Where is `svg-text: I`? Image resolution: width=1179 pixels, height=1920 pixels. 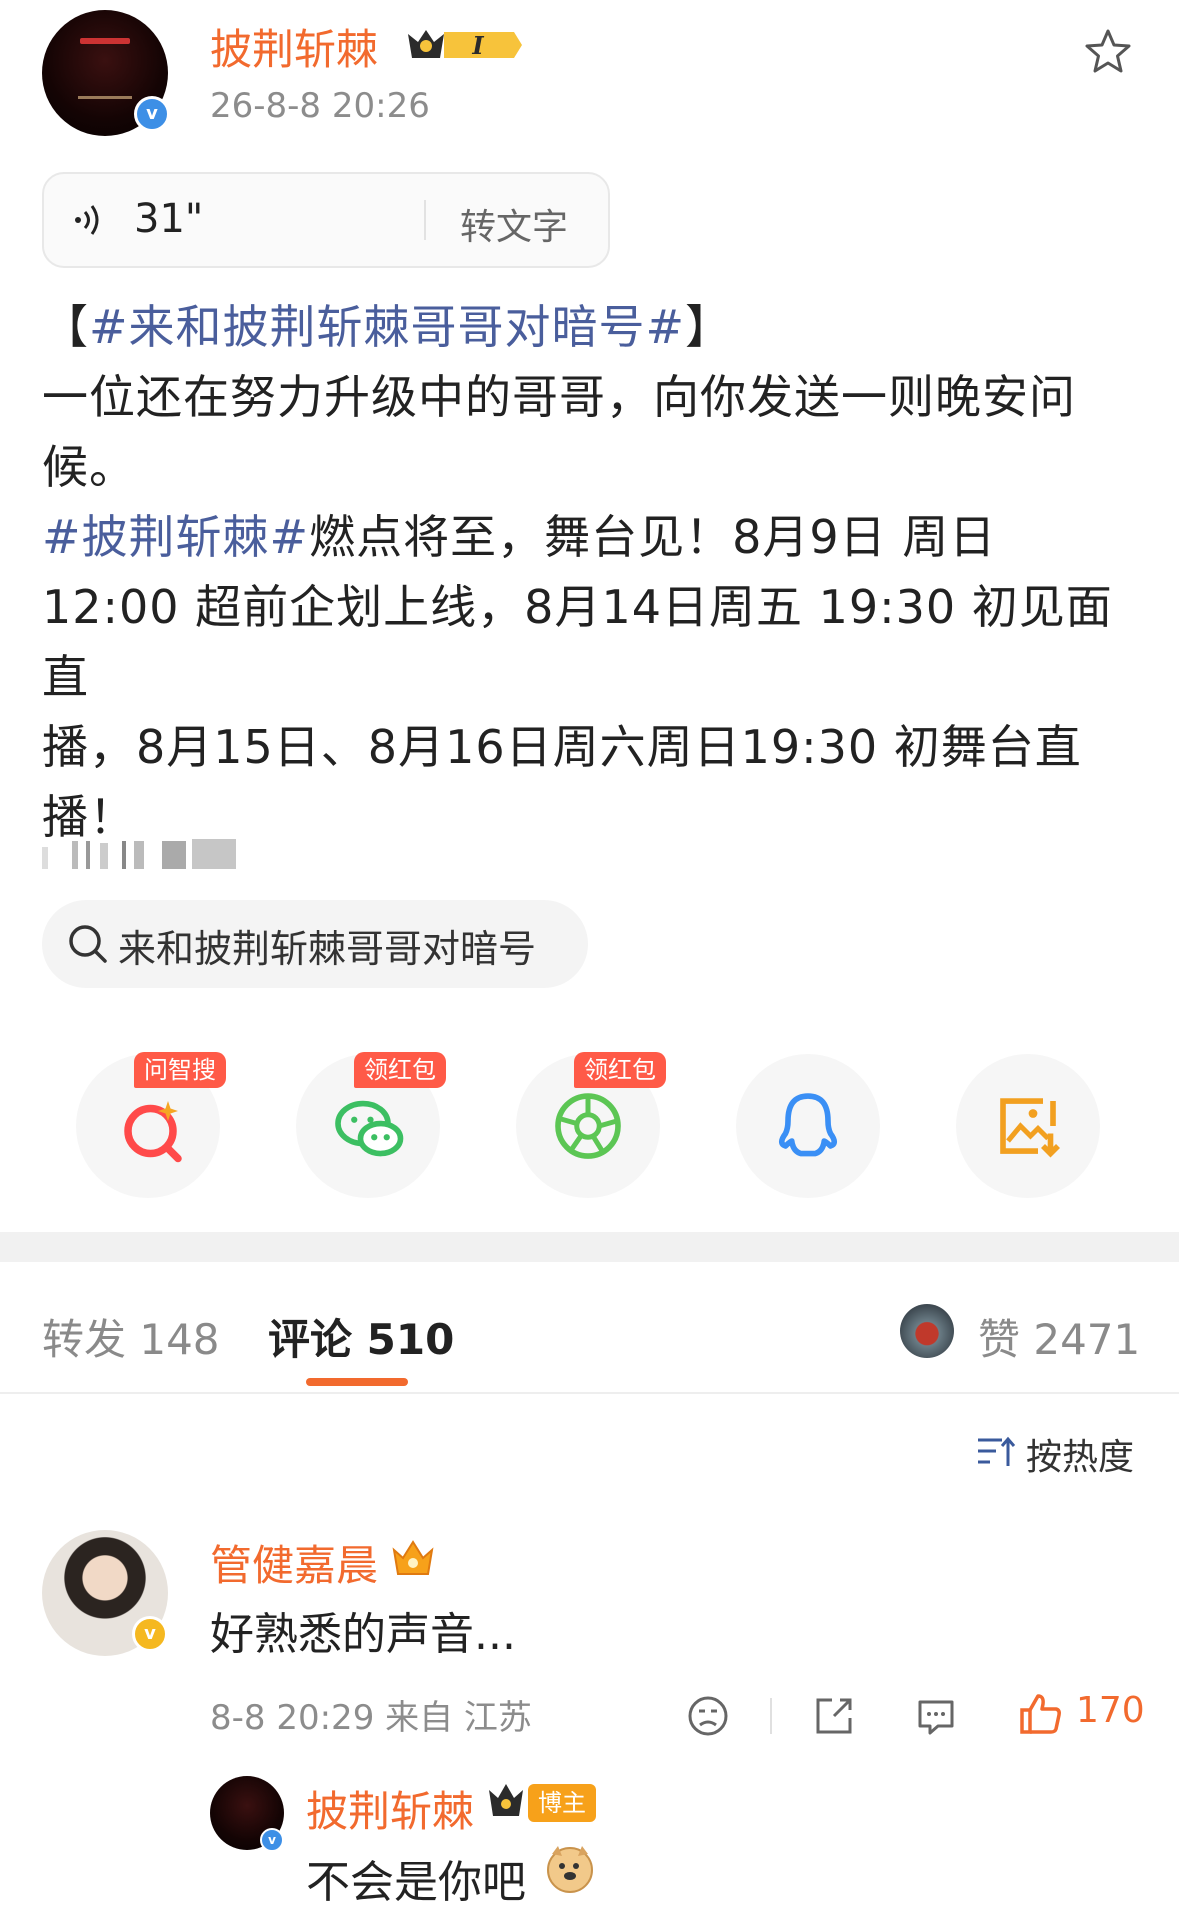
svg-text: I is located at coordinates (477, 45).